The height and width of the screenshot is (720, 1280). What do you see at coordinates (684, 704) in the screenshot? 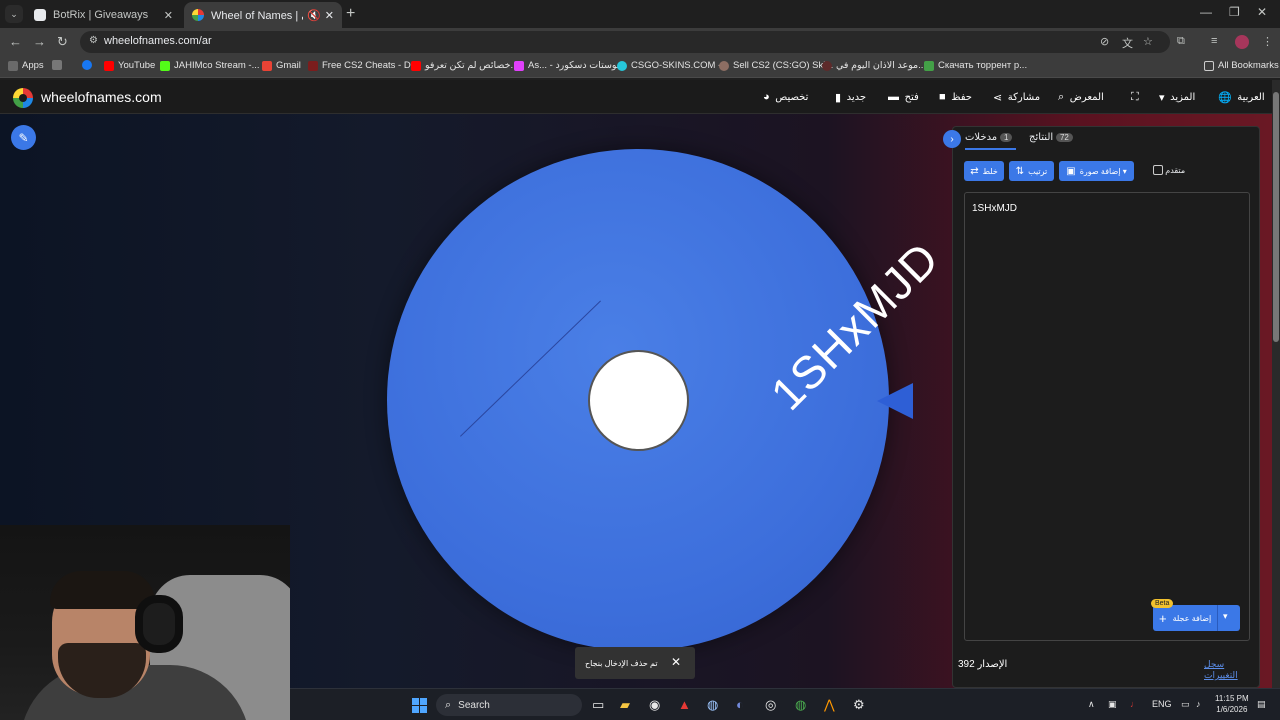
I see `app-red-icon: ▲` at bounding box center [684, 704].